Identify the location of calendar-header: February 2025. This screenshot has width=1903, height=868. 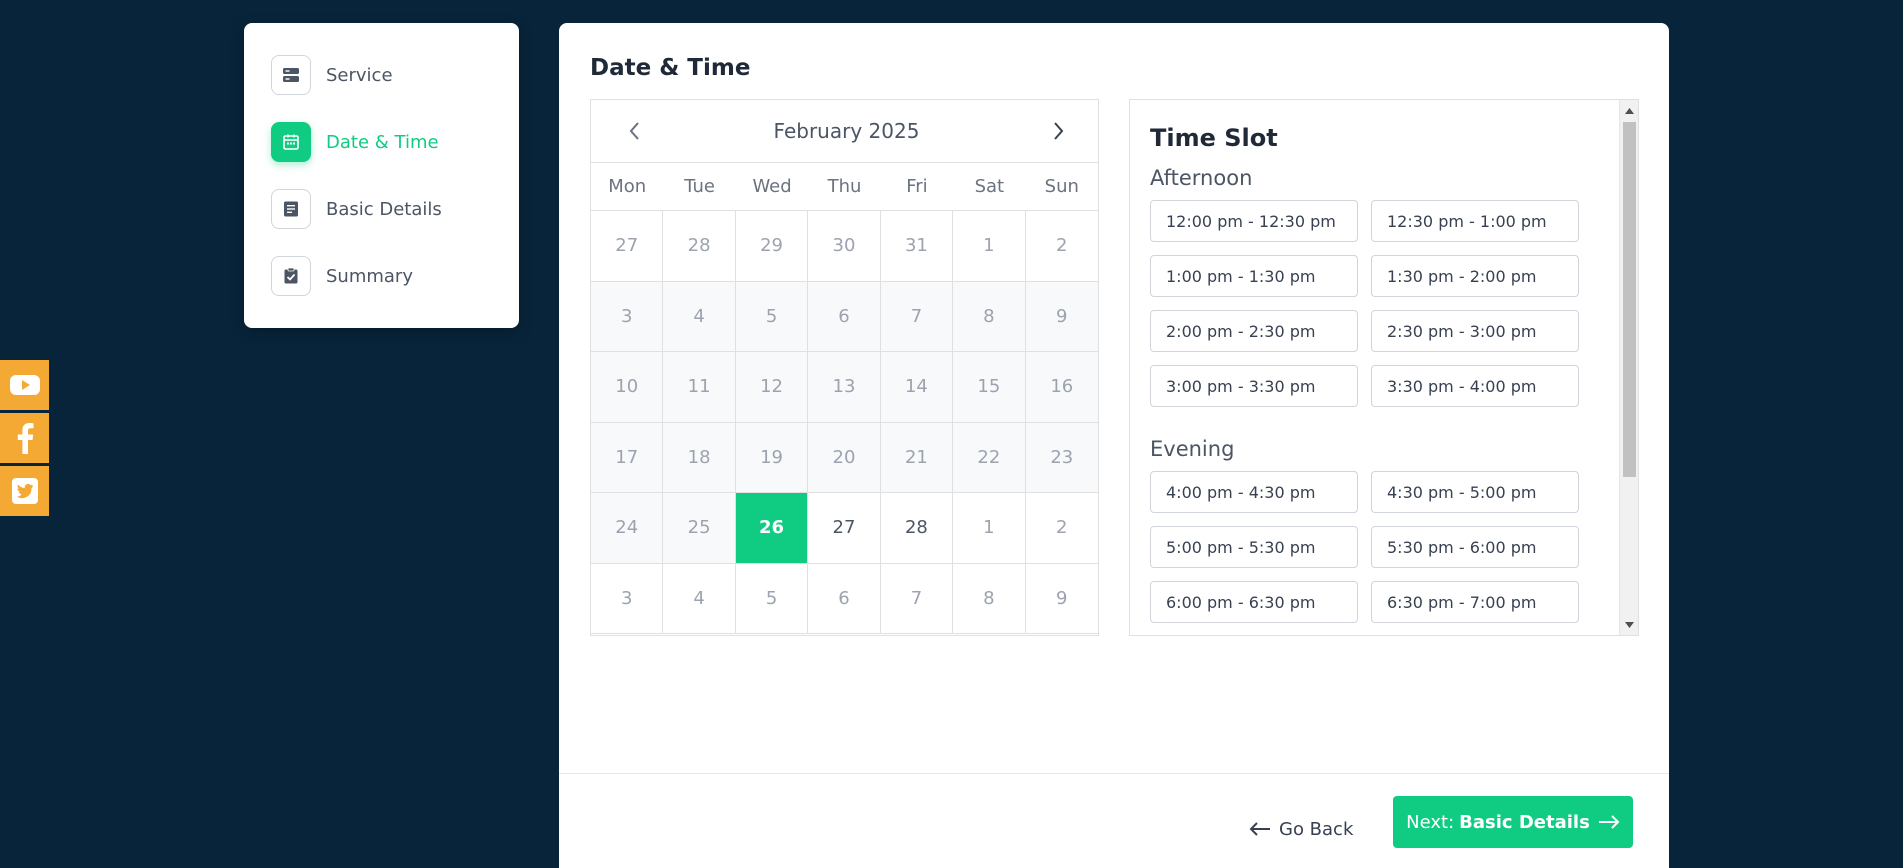
(844, 131).